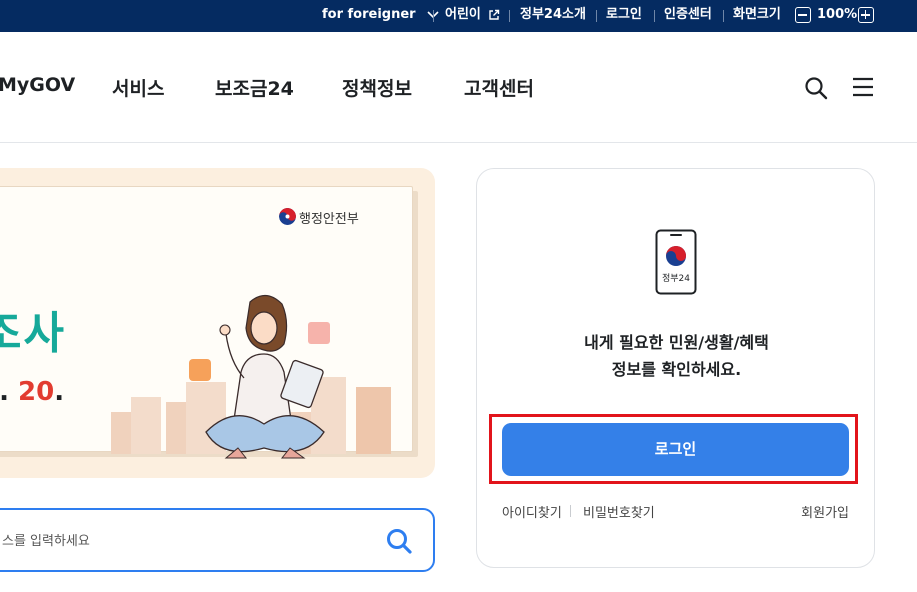  Describe the element at coordinates (676, 278) in the screenshot. I see `phone-label: 정부24` at that location.